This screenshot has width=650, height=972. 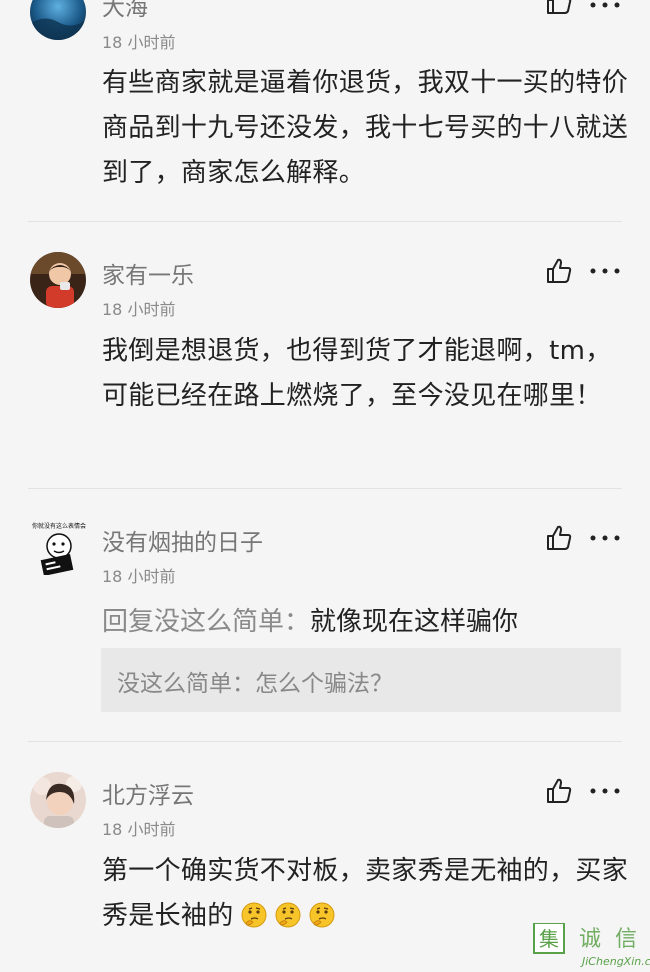 I want to click on username: 北方浮云, so click(x=148, y=793).